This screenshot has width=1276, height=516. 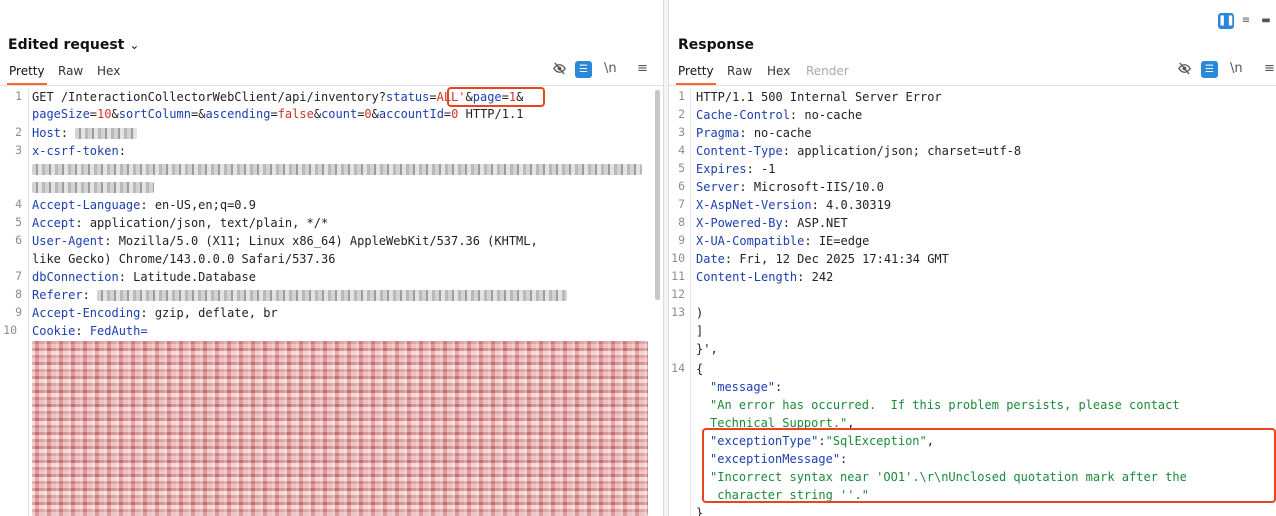 What do you see at coordinates (681, 240) in the screenshot?
I see `line-number: 9` at bounding box center [681, 240].